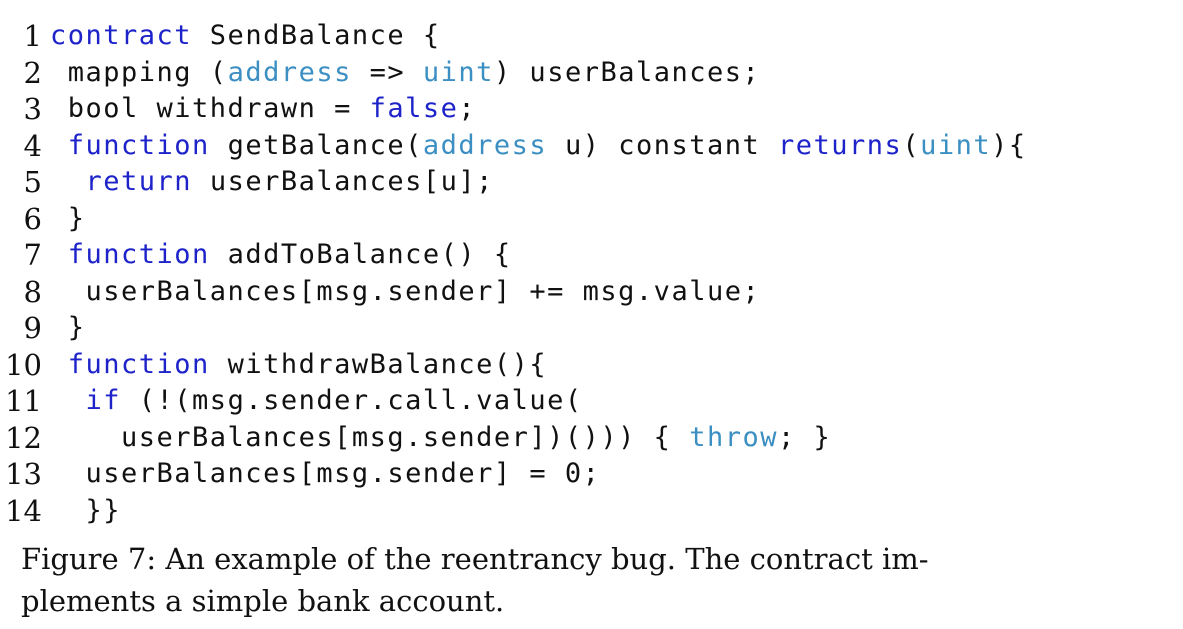  What do you see at coordinates (32, 291) in the screenshot?
I see `line-number: 8` at bounding box center [32, 291].